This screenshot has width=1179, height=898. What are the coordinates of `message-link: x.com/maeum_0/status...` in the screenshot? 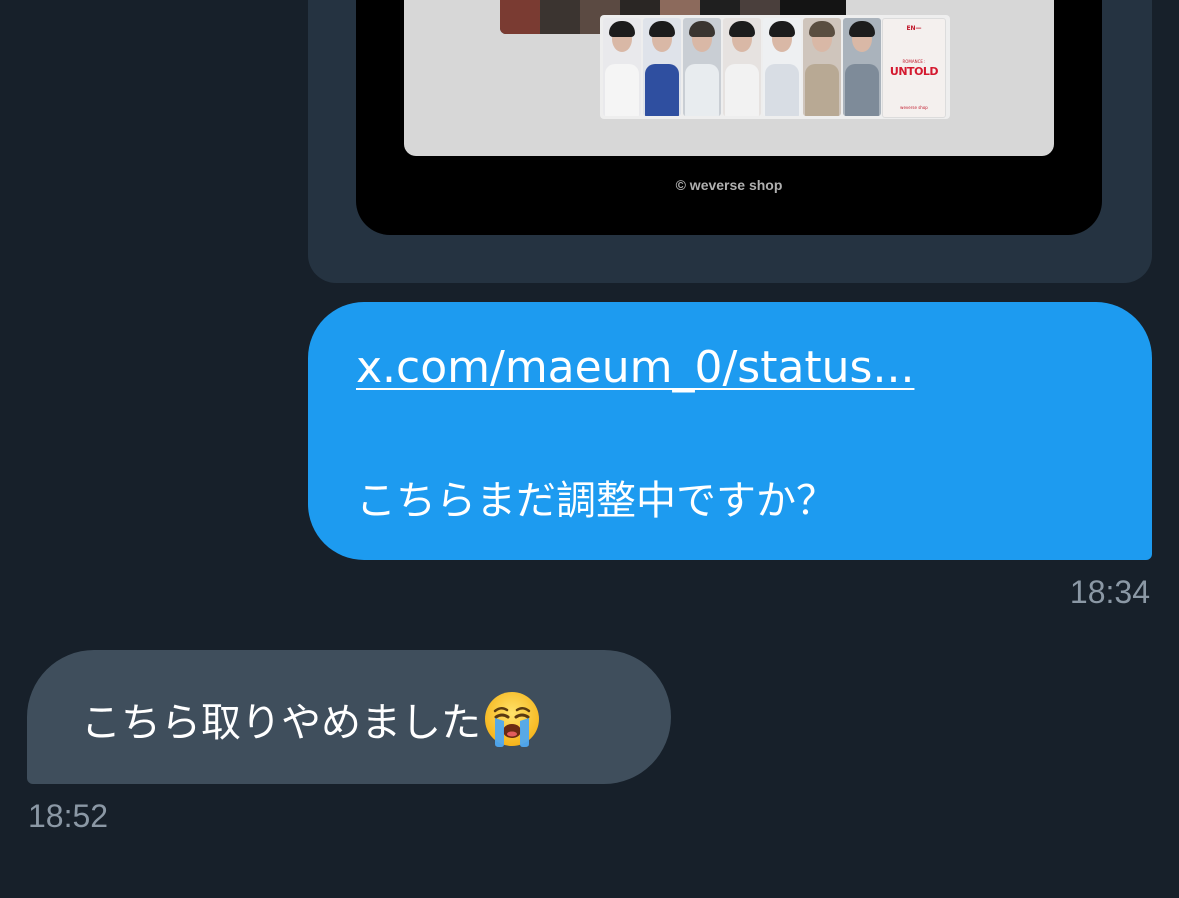 It's located at (635, 367).